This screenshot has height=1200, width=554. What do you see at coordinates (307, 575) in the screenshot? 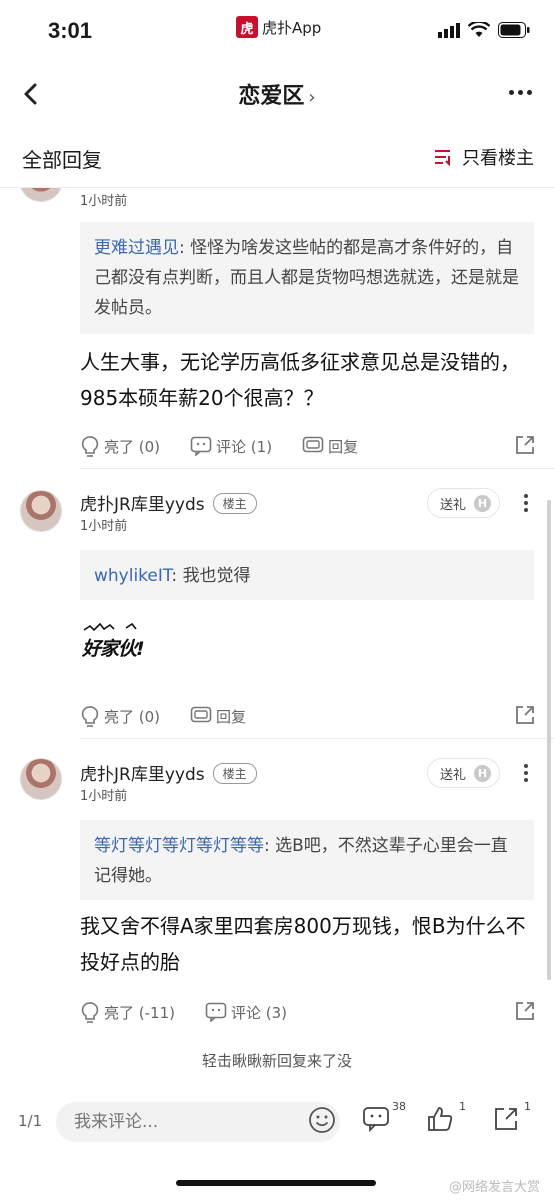
I see `quoted-reply: whylikeIT: 我也觉得` at bounding box center [307, 575].